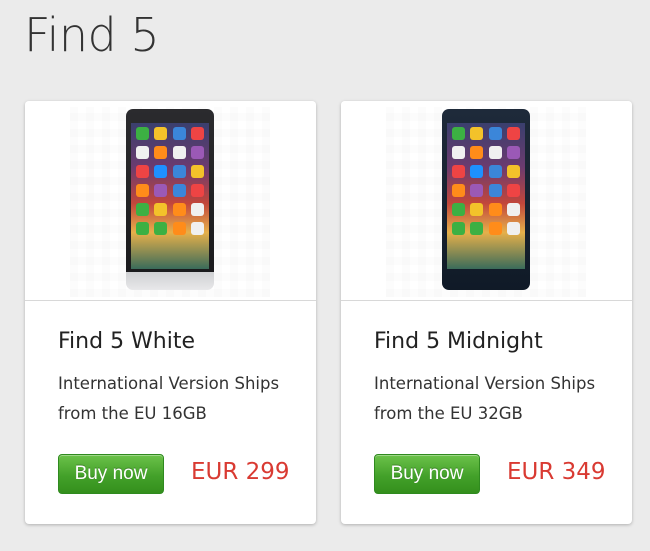 The width and height of the screenshot is (650, 551). Describe the element at coordinates (92, 35) in the screenshot. I see `page-title: Find 5` at that location.